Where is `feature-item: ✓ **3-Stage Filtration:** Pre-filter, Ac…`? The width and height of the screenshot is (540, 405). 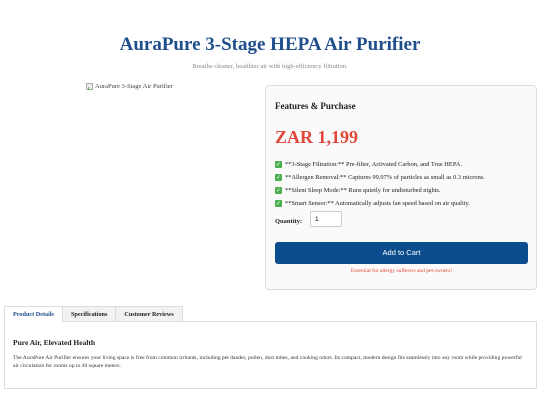
feature-item: ✓ **3-Stage Filtration:** Pre-filter, Ac… is located at coordinates (380, 164).